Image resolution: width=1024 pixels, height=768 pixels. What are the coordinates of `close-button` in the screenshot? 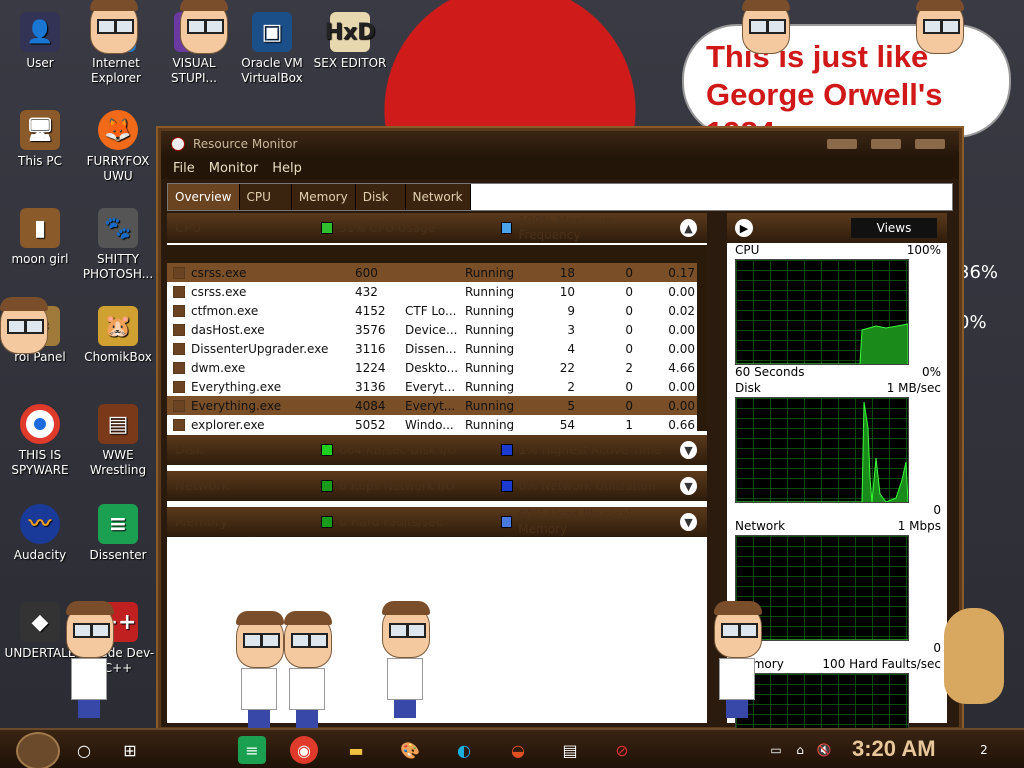 It's located at (930, 144).